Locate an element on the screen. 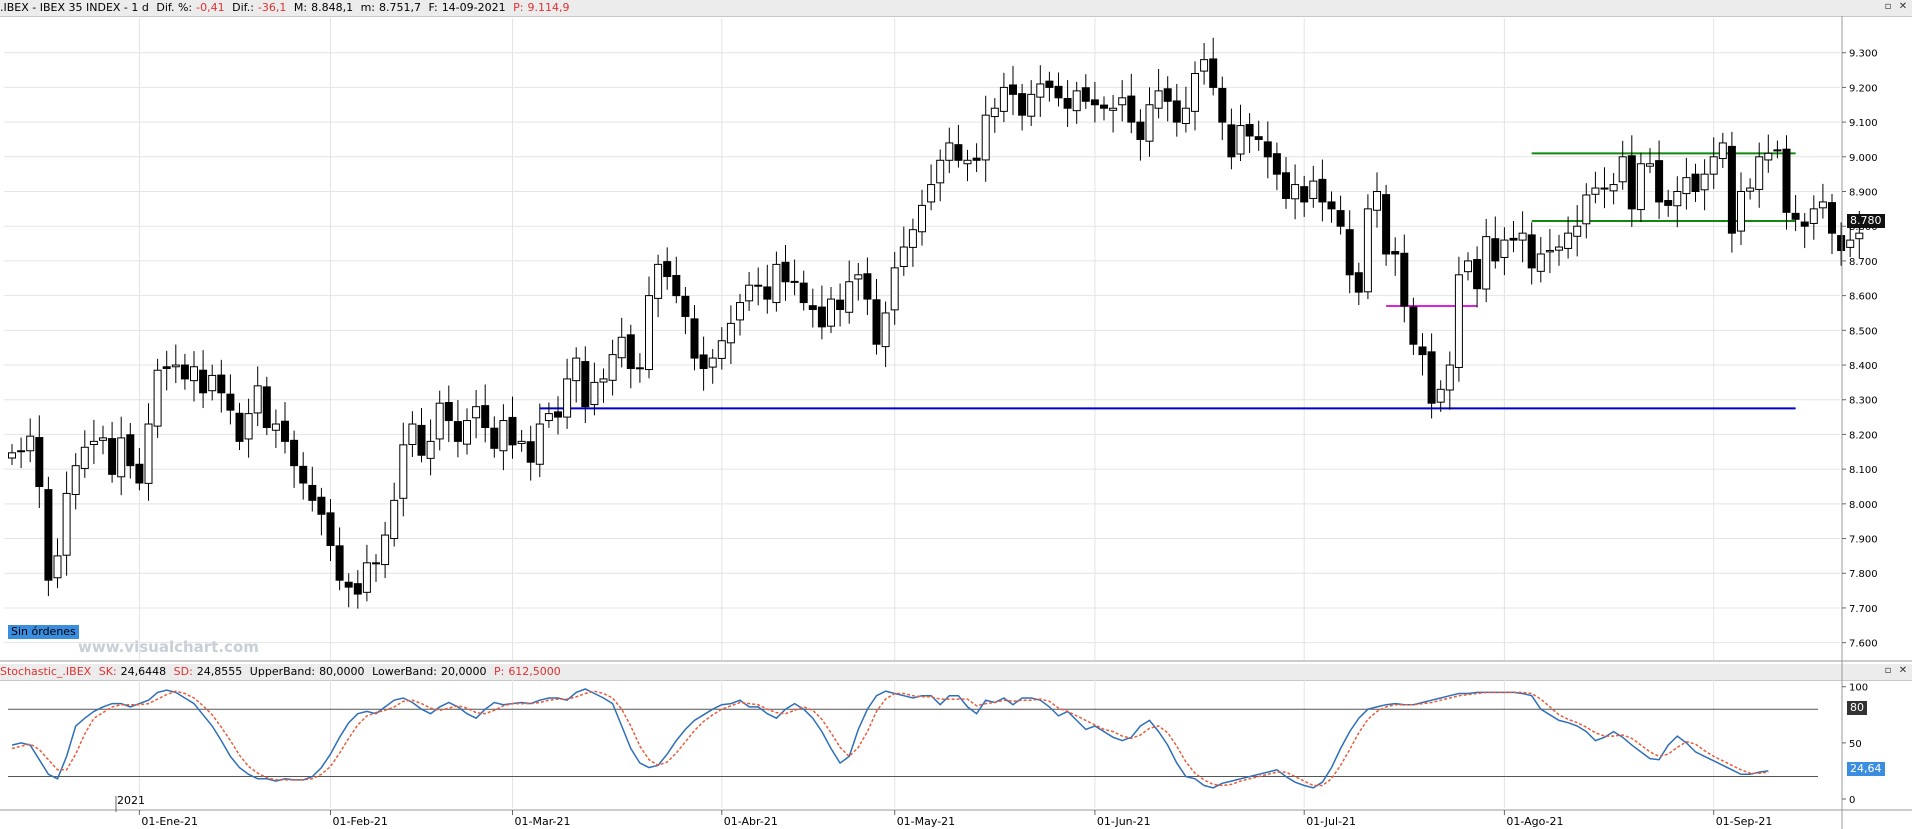  price-tick-label: 8.100 is located at coordinates (1863, 470).